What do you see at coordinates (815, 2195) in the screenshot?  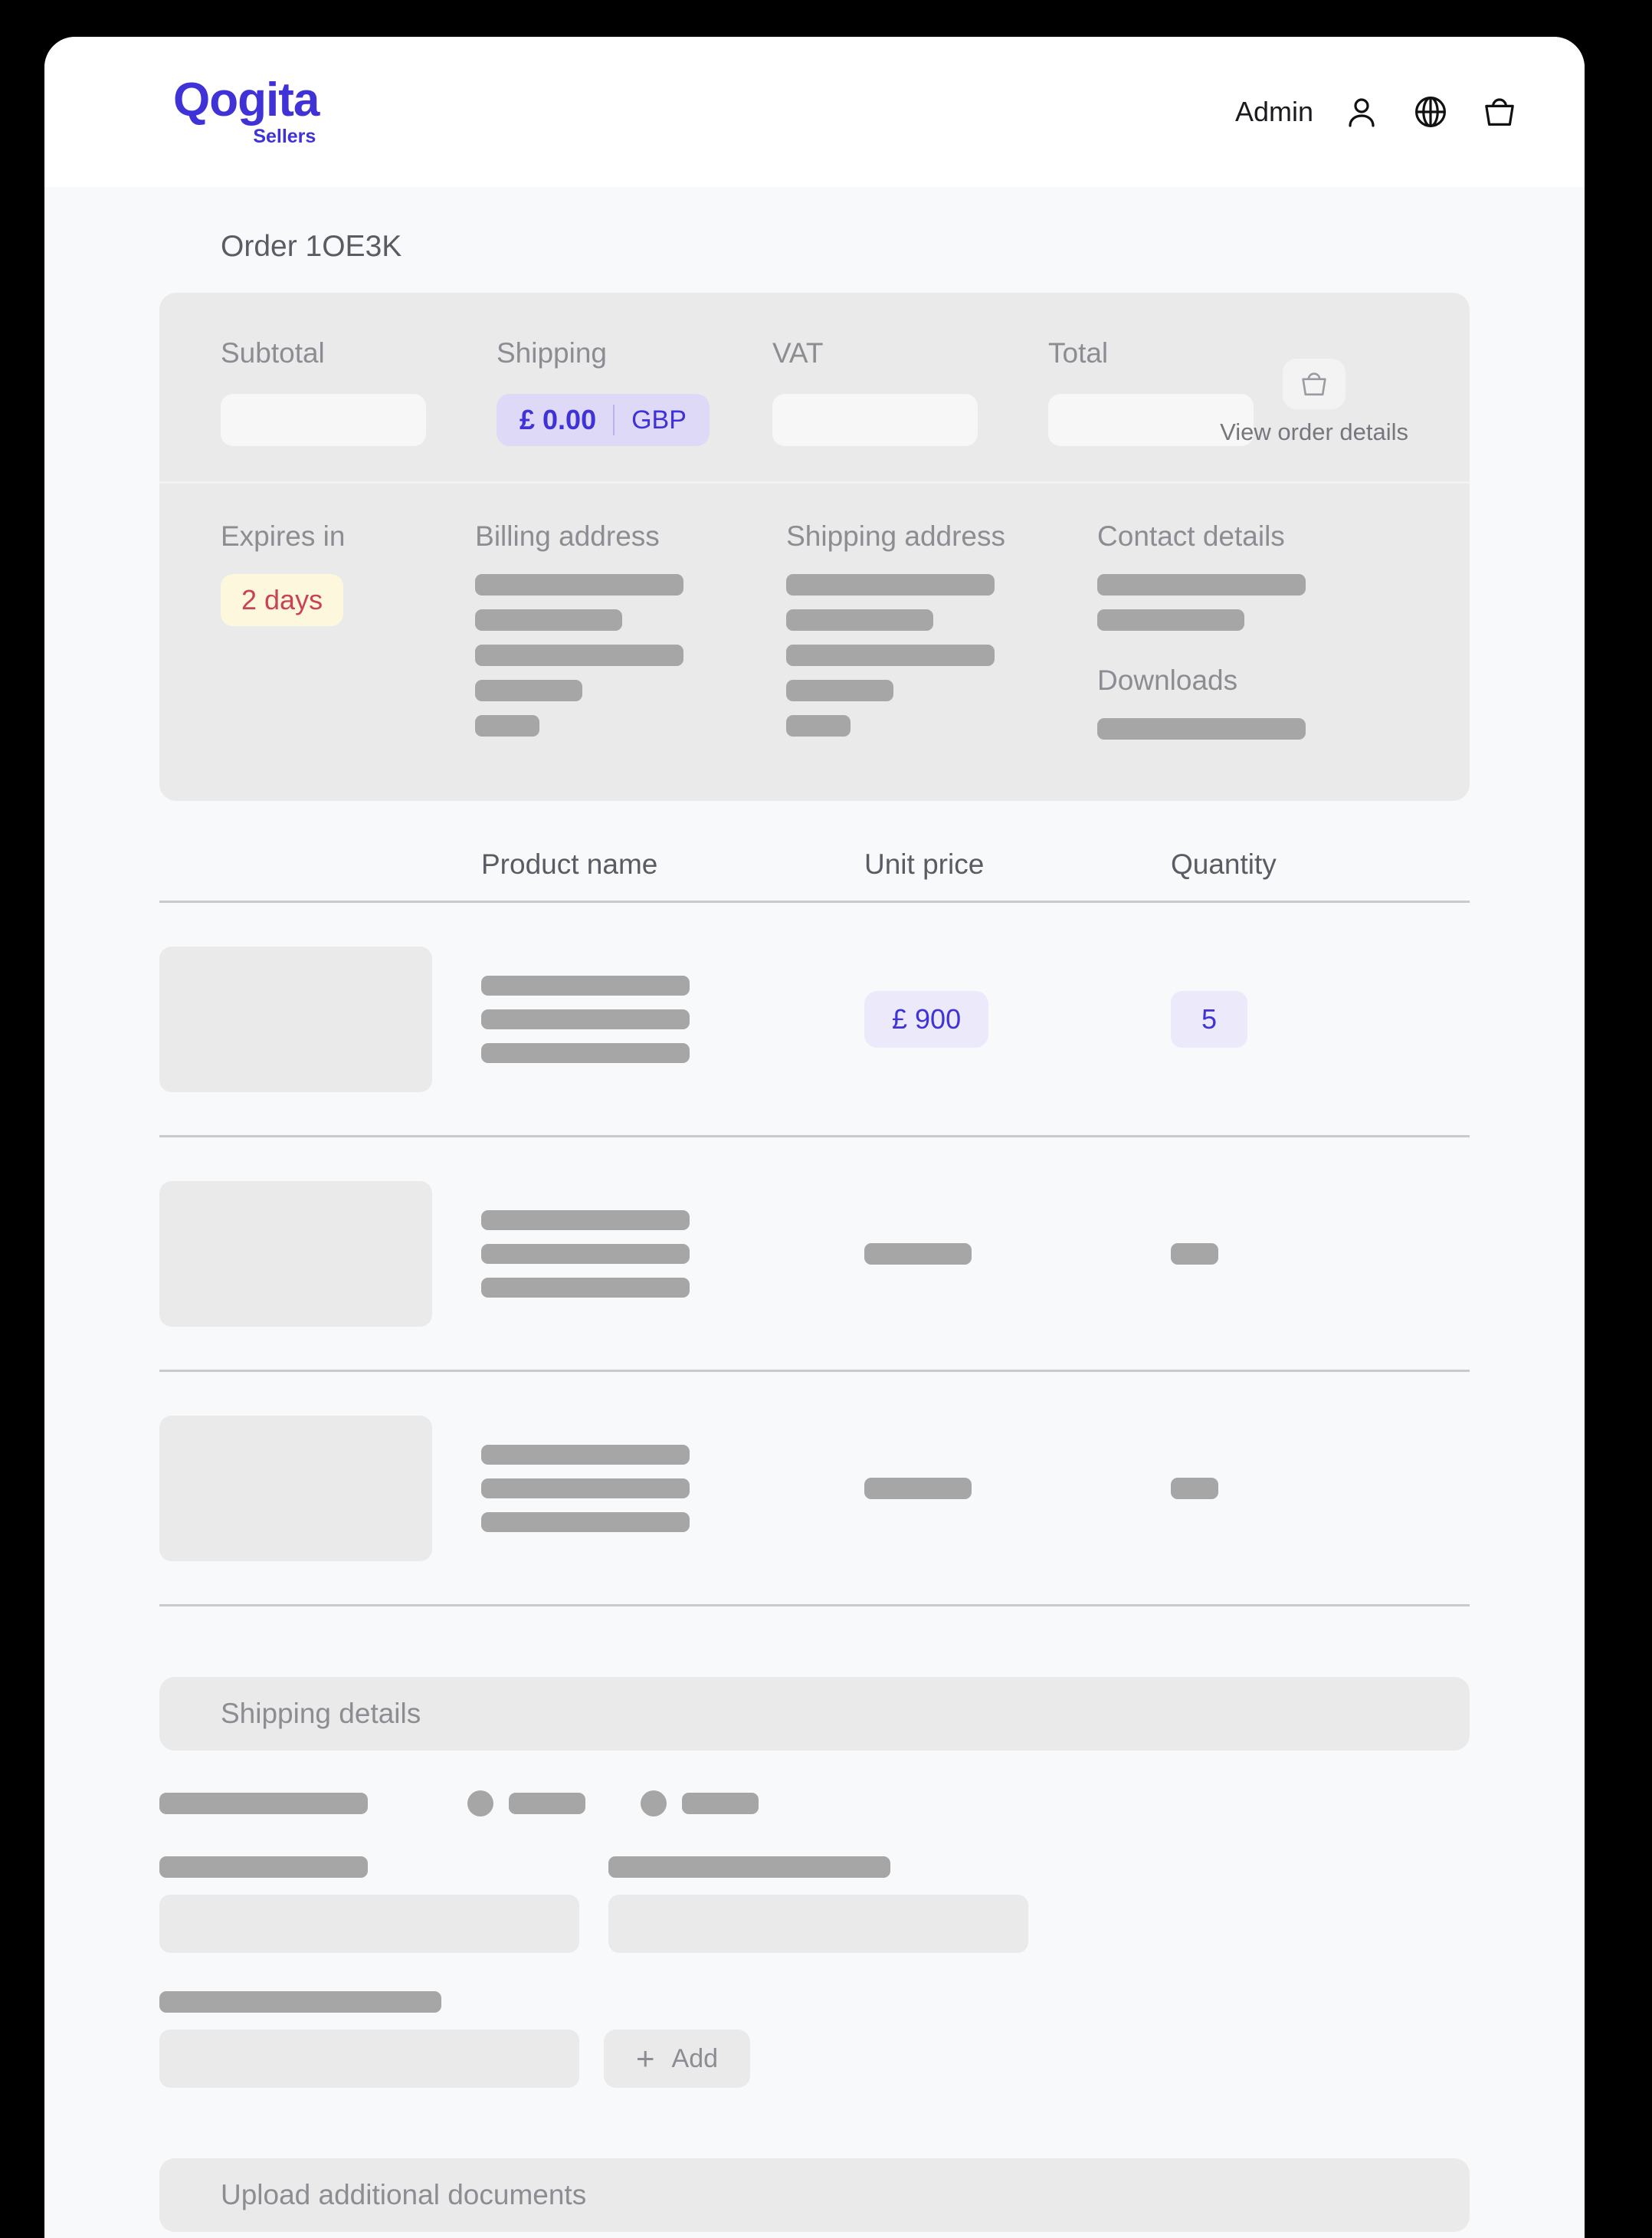 I see `upload-documents-banner: Upload additional documents` at bounding box center [815, 2195].